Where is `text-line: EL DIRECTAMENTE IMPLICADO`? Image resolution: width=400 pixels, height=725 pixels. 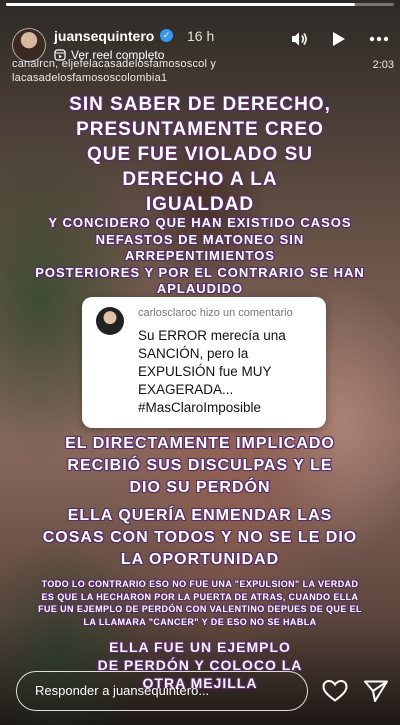 text-line: EL DIRECTAMENTE IMPLICADO is located at coordinates (200, 443).